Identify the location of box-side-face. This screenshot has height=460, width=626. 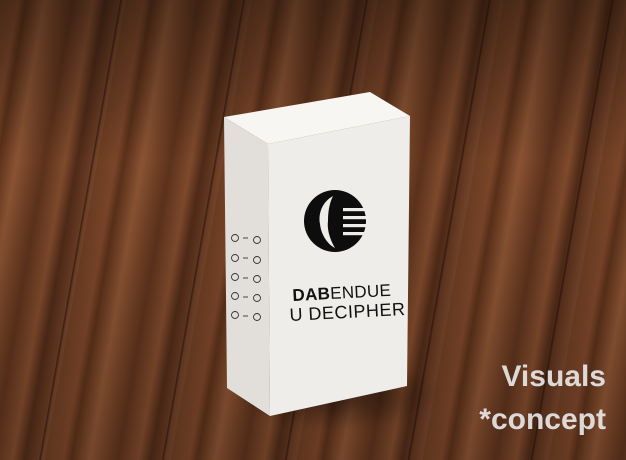
(247, 266).